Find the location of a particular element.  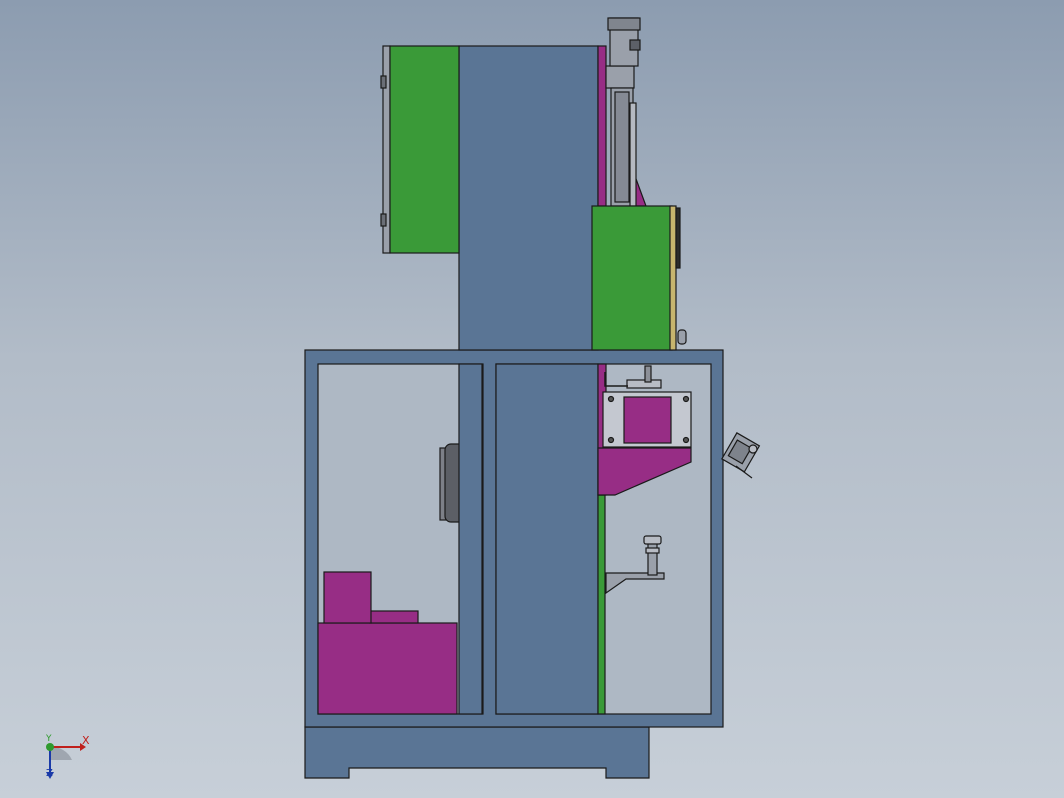

upper-magenta-strip is located at coordinates (602, 126).